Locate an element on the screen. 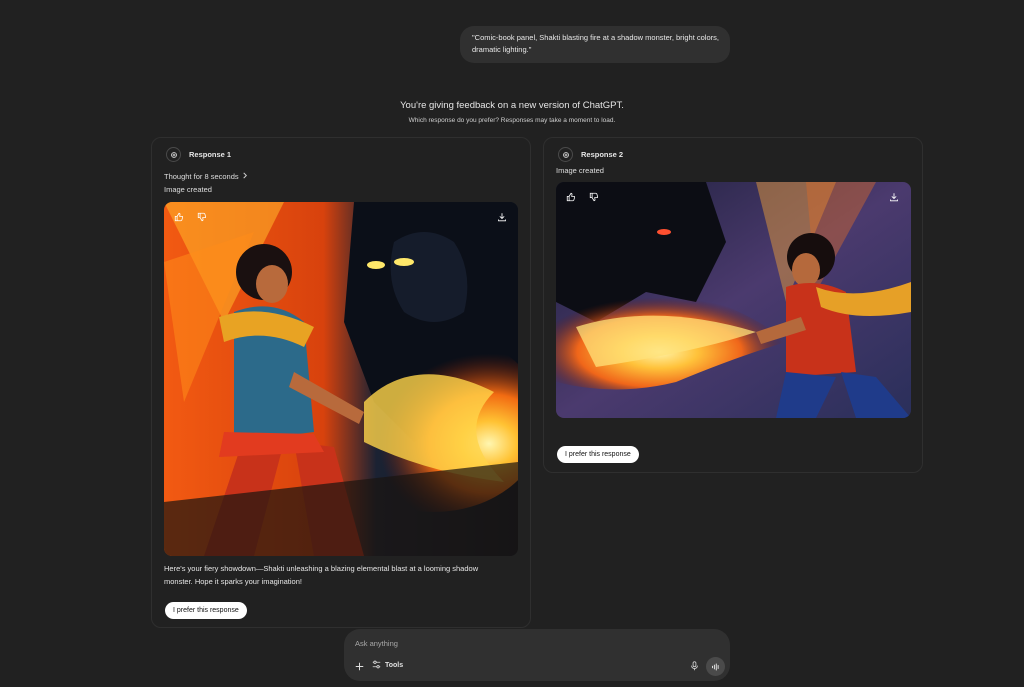  microphone-icon is located at coordinates (694, 666).